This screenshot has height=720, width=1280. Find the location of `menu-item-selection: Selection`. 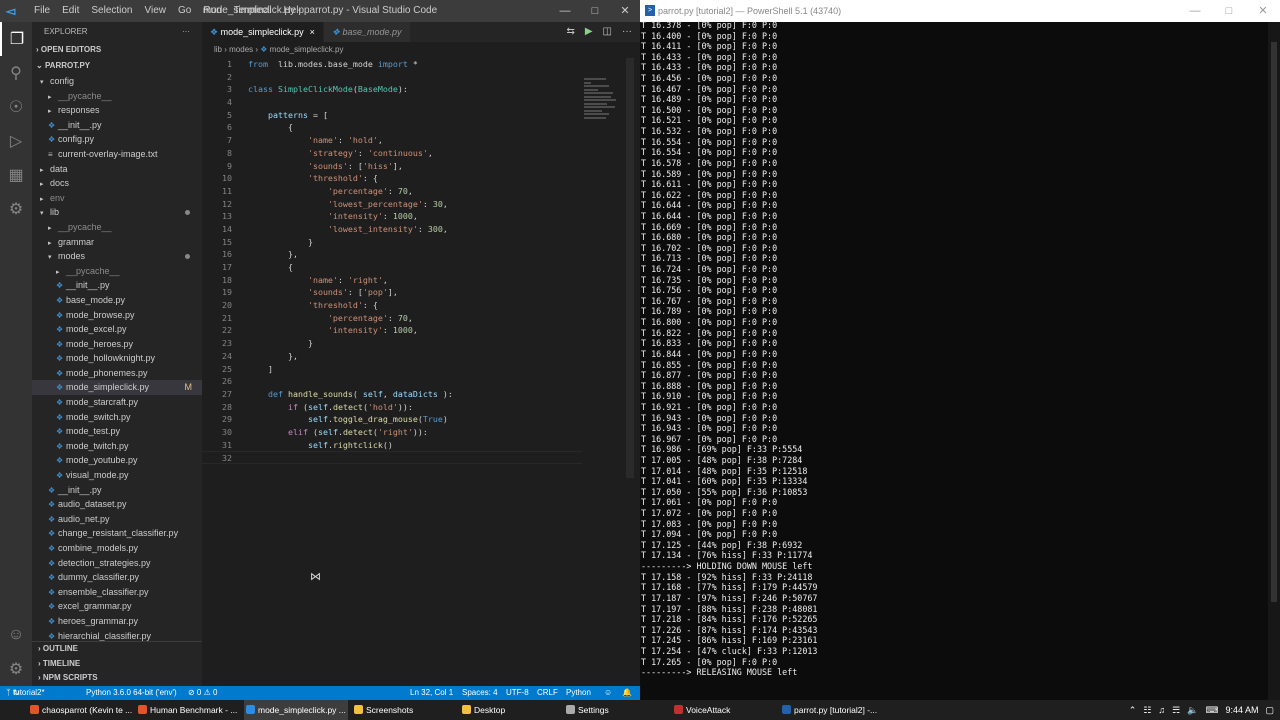

menu-item-selection: Selection is located at coordinates (111, 11).